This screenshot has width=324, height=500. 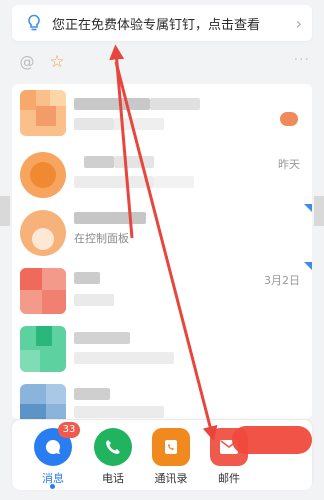 I want to click on tab-contacts: 通讯录, so click(x=172, y=455).